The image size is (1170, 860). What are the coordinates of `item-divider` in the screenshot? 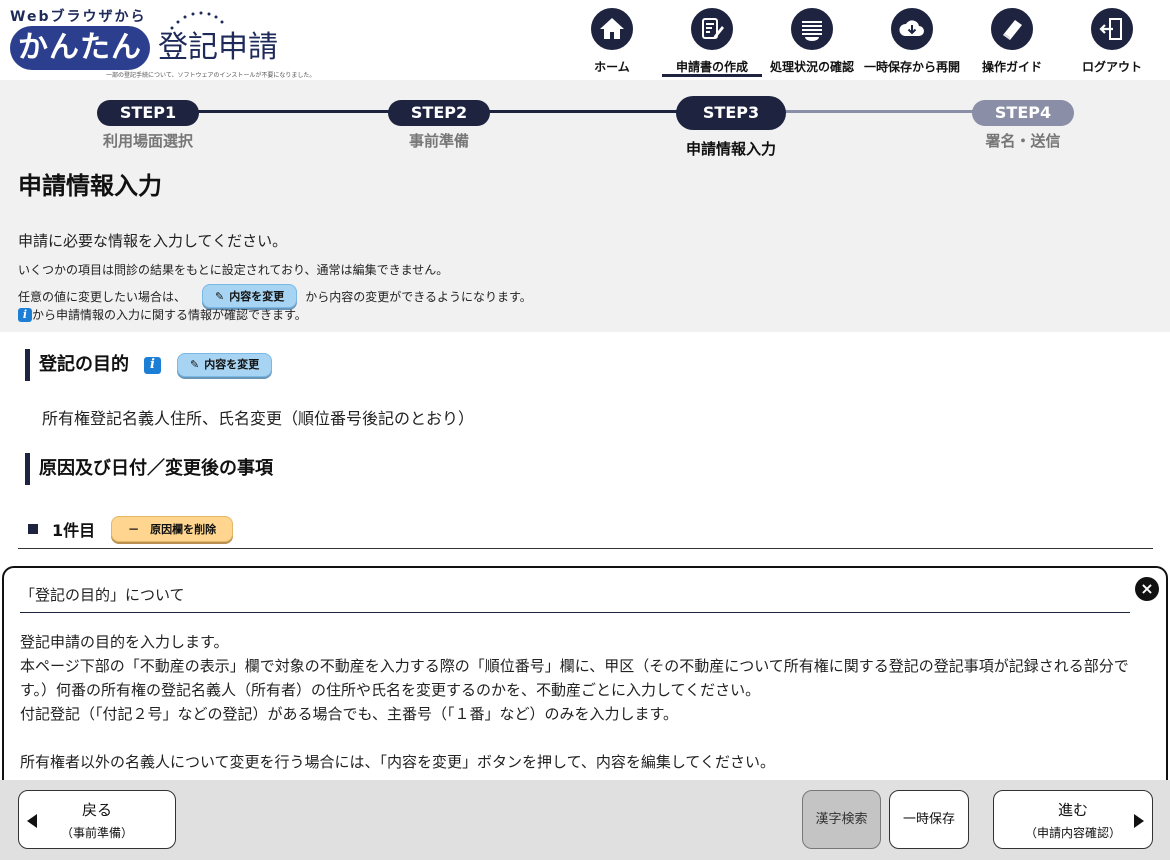 It's located at (585, 548).